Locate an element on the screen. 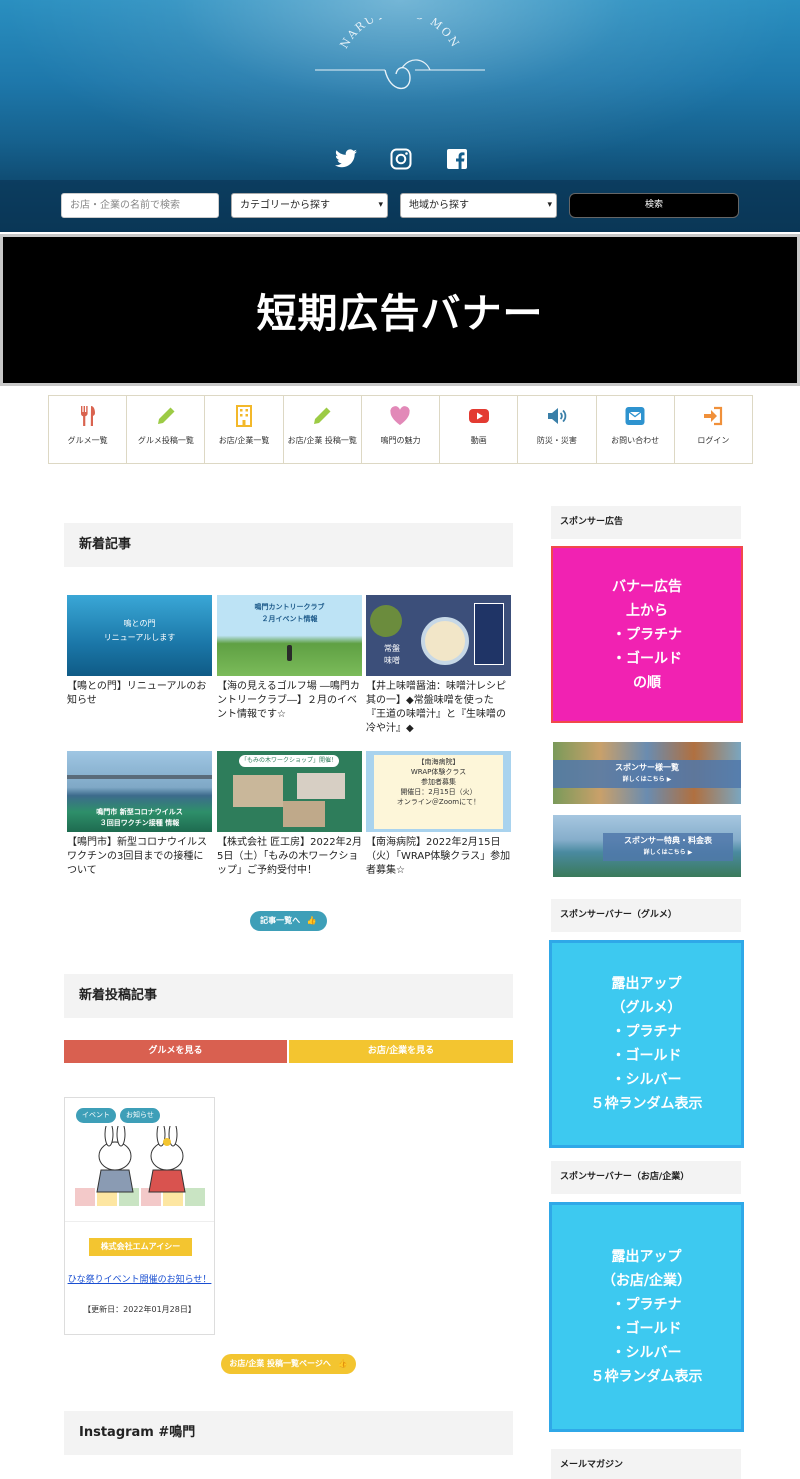 The image size is (800, 1479). speaker-icon is located at coordinates (557, 416).